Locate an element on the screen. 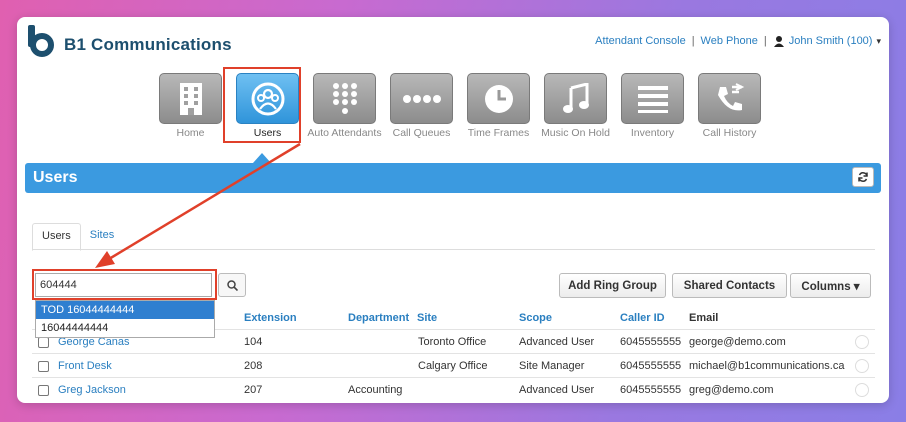  users-highlight-box is located at coordinates (262, 105).